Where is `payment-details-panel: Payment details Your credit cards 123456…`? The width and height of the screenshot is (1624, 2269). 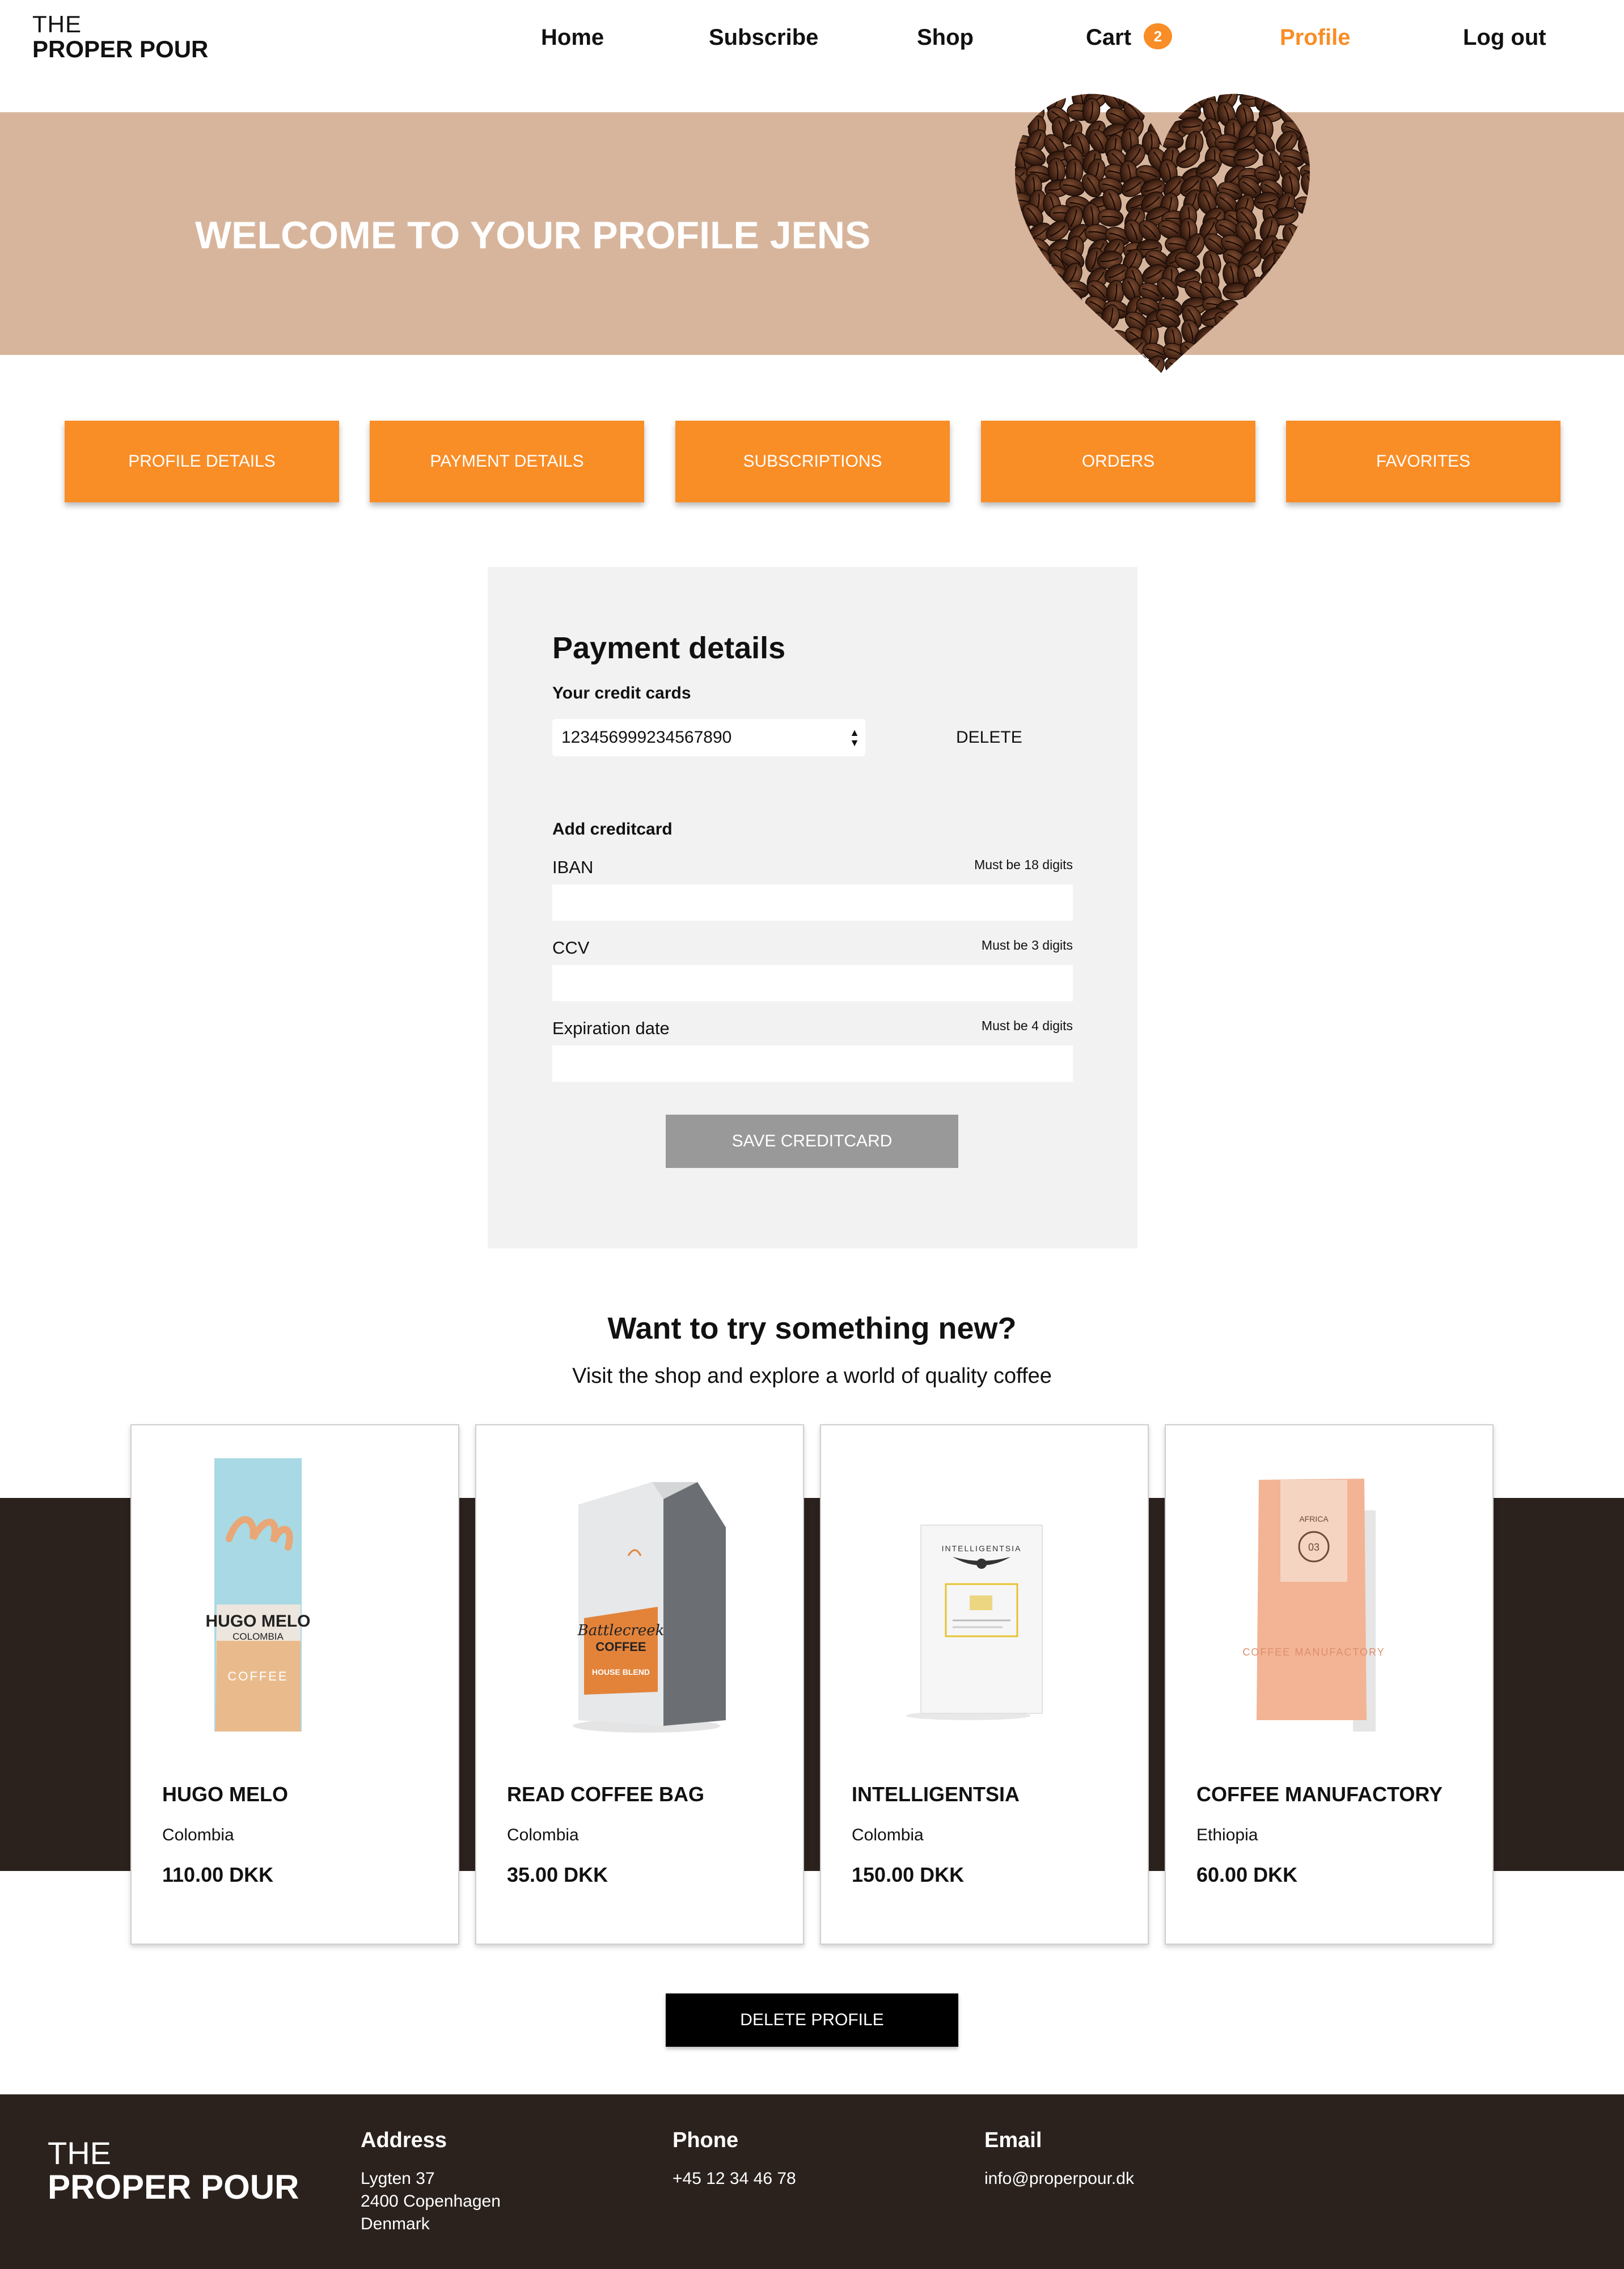 payment-details-panel: Payment details Your credit cards 123456… is located at coordinates (812, 908).